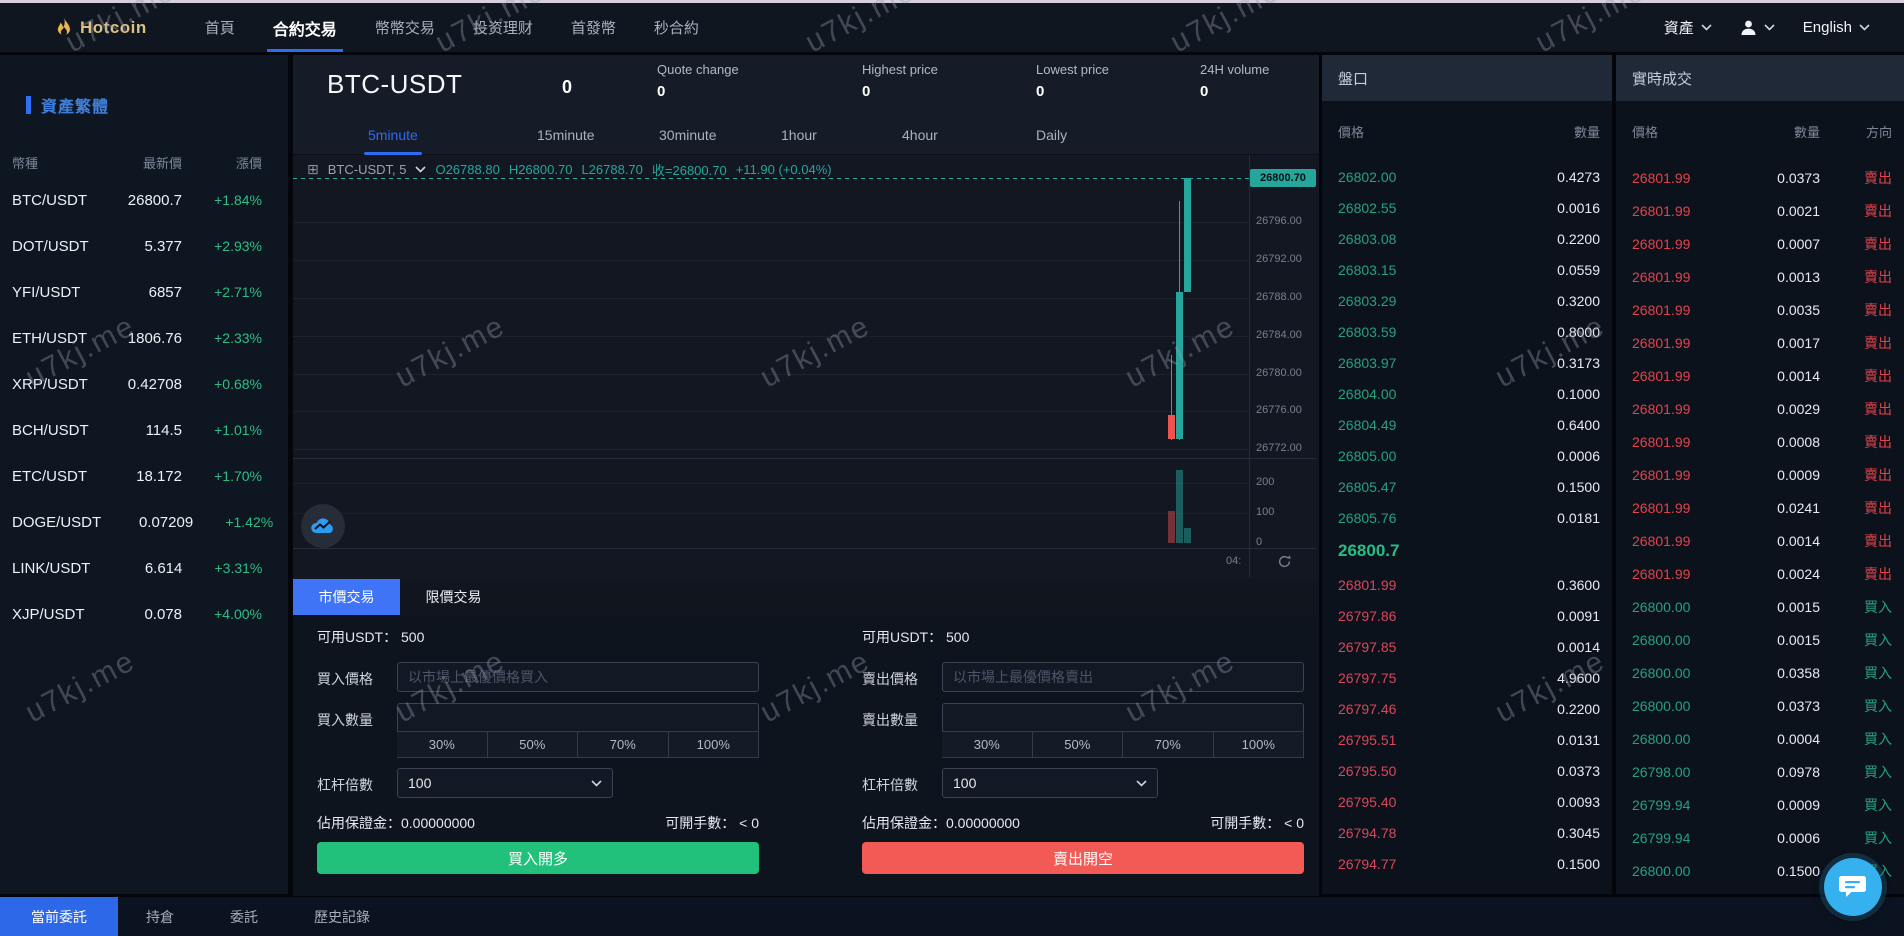 The image size is (1904, 936). I want to click on ask-row: 26805.00 0.0006, so click(1467, 455).